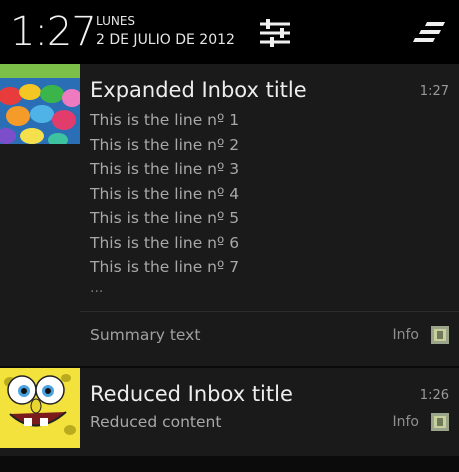 The width and height of the screenshot is (459, 472). I want to click on summary-text: Summary text, so click(145, 335).